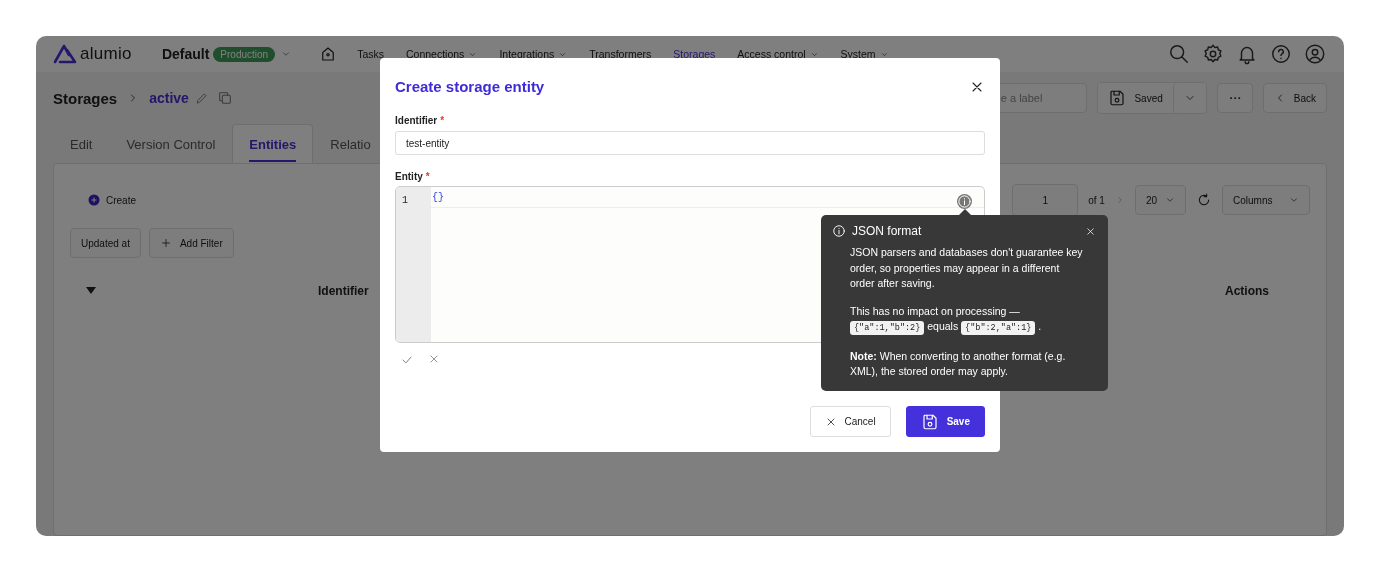 Image resolution: width=1380 pixels, height=572 pixels. Describe the element at coordinates (690, 143) in the screenshot. I see `identifier-input: test-entity` at that location.